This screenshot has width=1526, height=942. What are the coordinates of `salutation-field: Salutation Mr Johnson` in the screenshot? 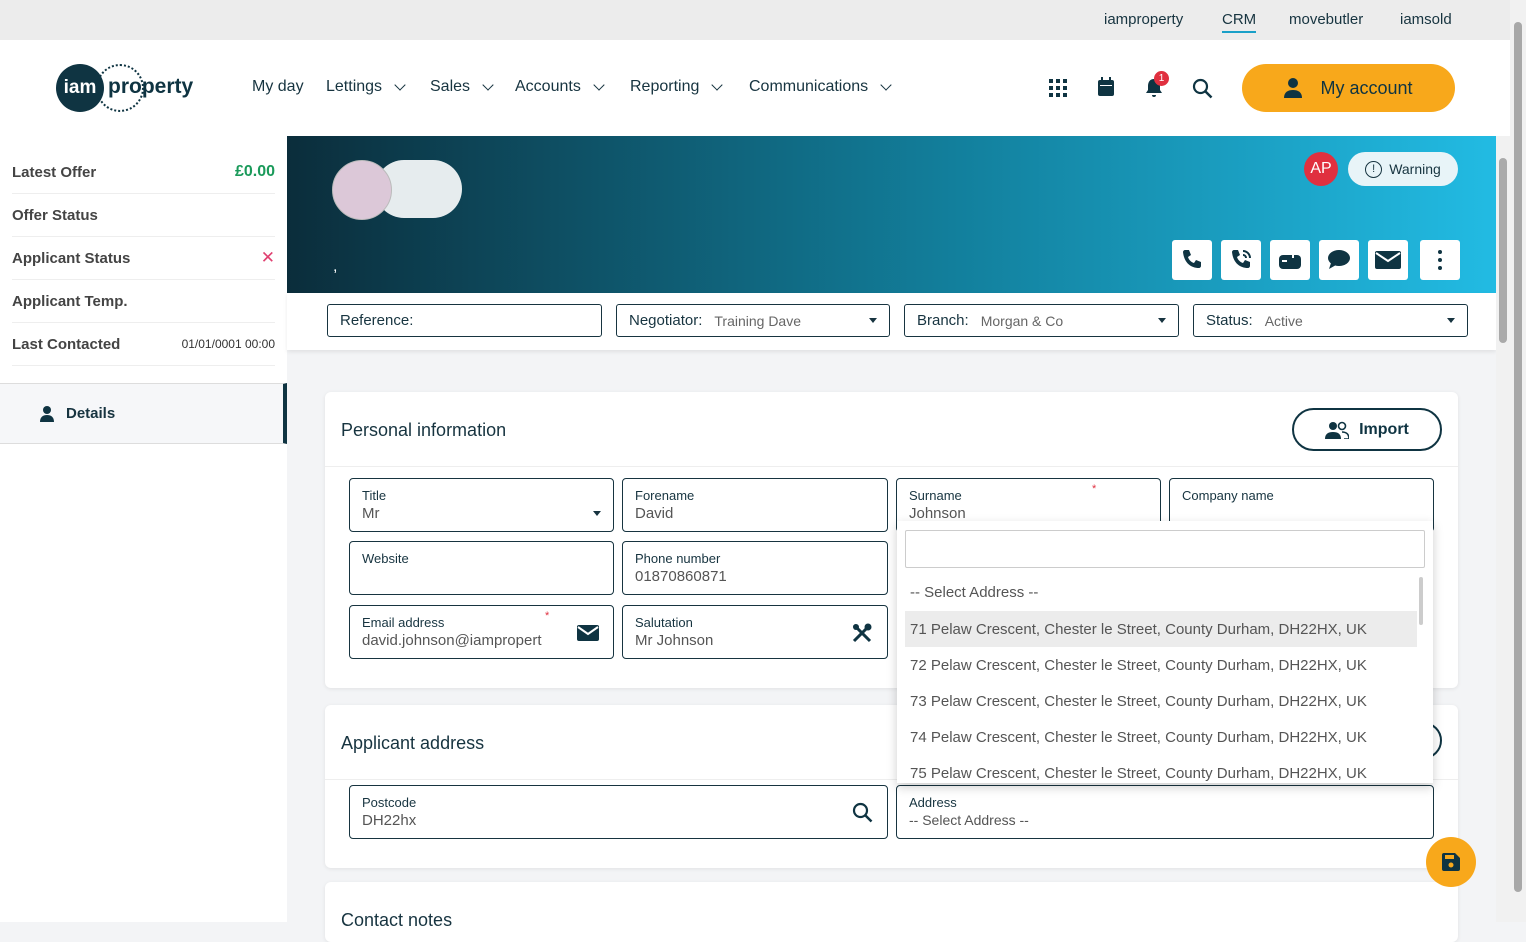 It's located at (755, 632).